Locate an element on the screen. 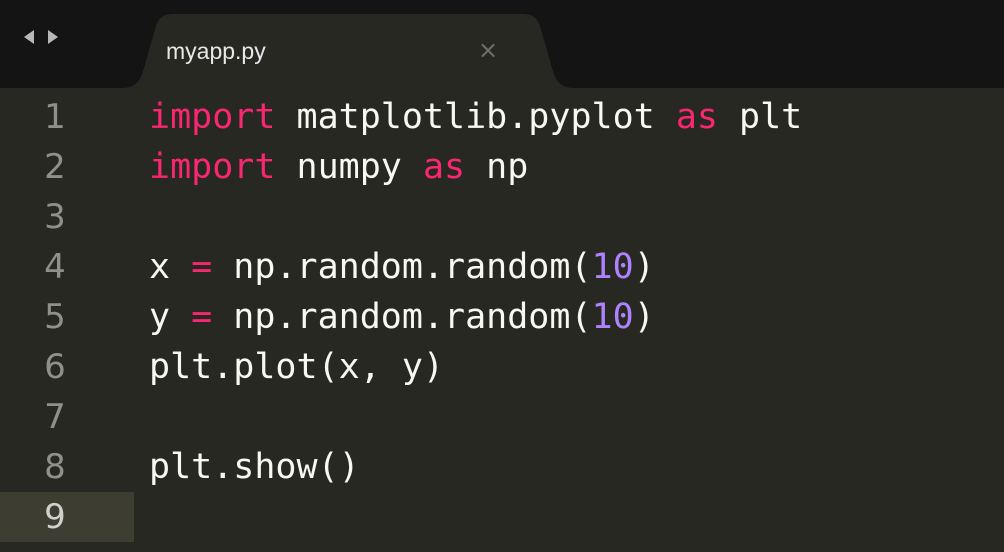  tab-myapp: myapp.py × is located at coordinates (348, 50).